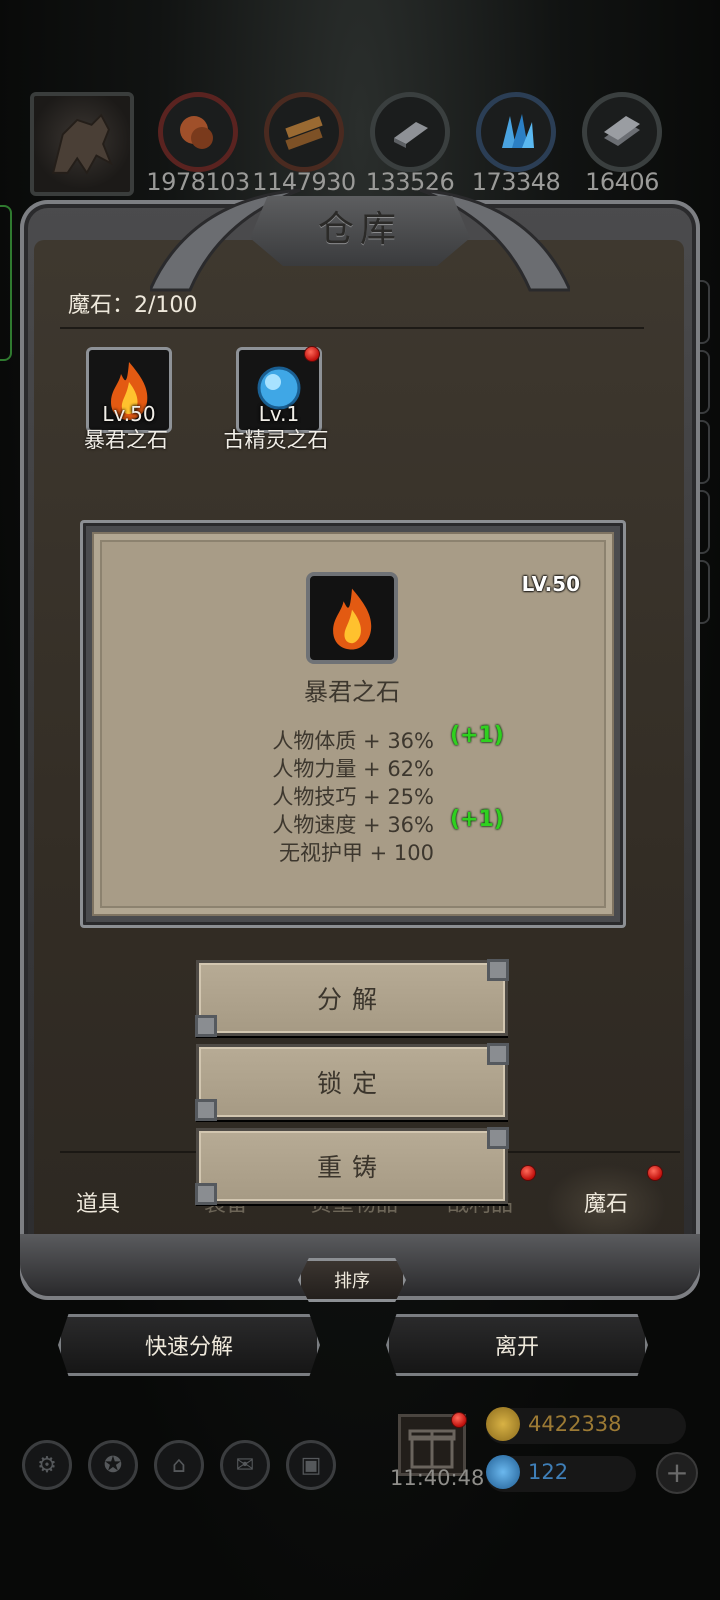 The width and height of the screenshot is (720, 1600). Describe the element at coordinates (98, 1202) in the screenshot. I see `tab-items: 道具` at that location.